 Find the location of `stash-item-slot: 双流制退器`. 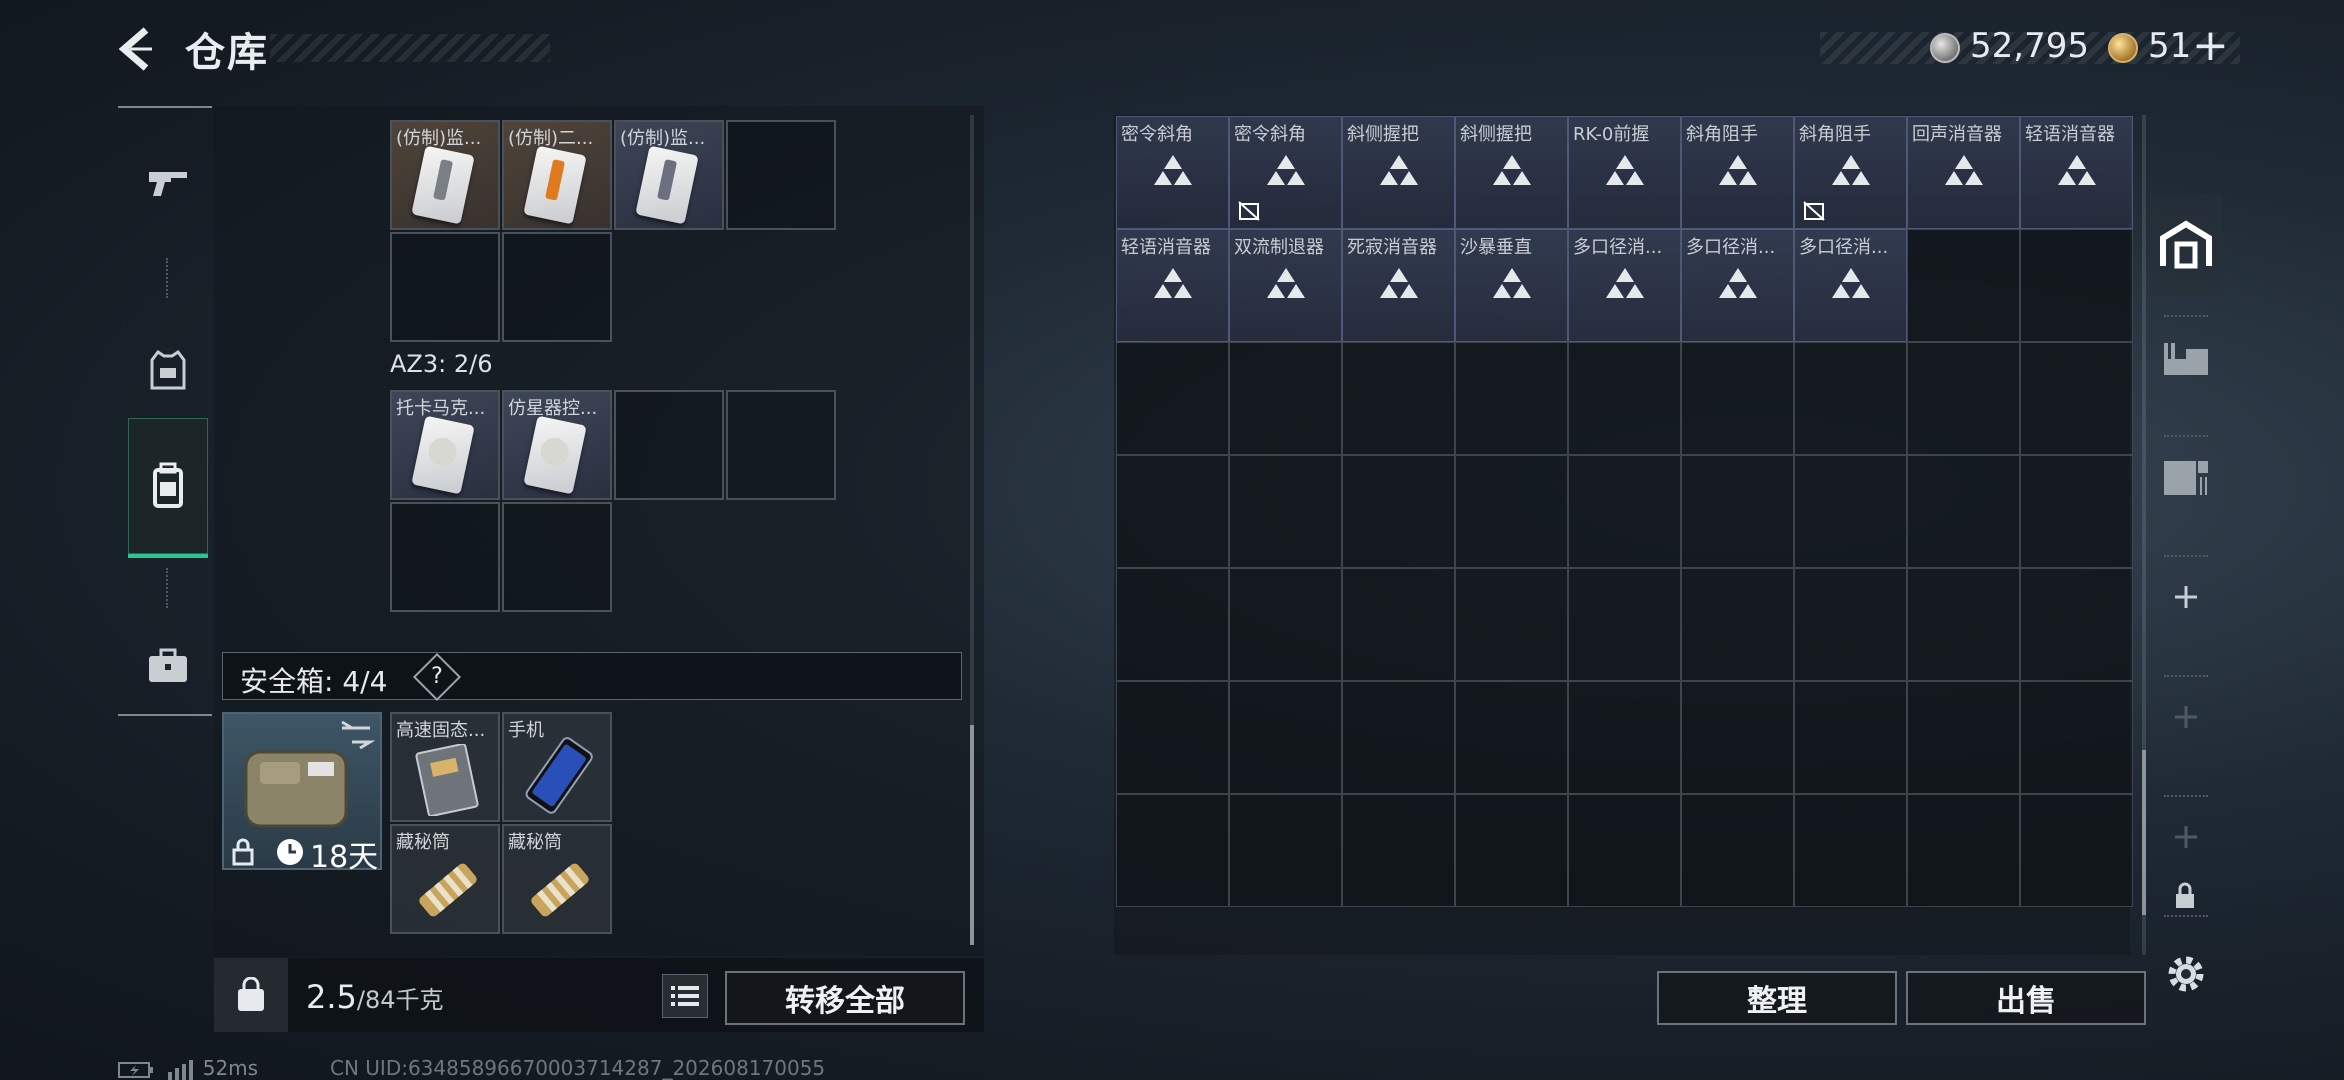

stash-item-slot: 双流制退器 is located at coordinates (1285, 285).